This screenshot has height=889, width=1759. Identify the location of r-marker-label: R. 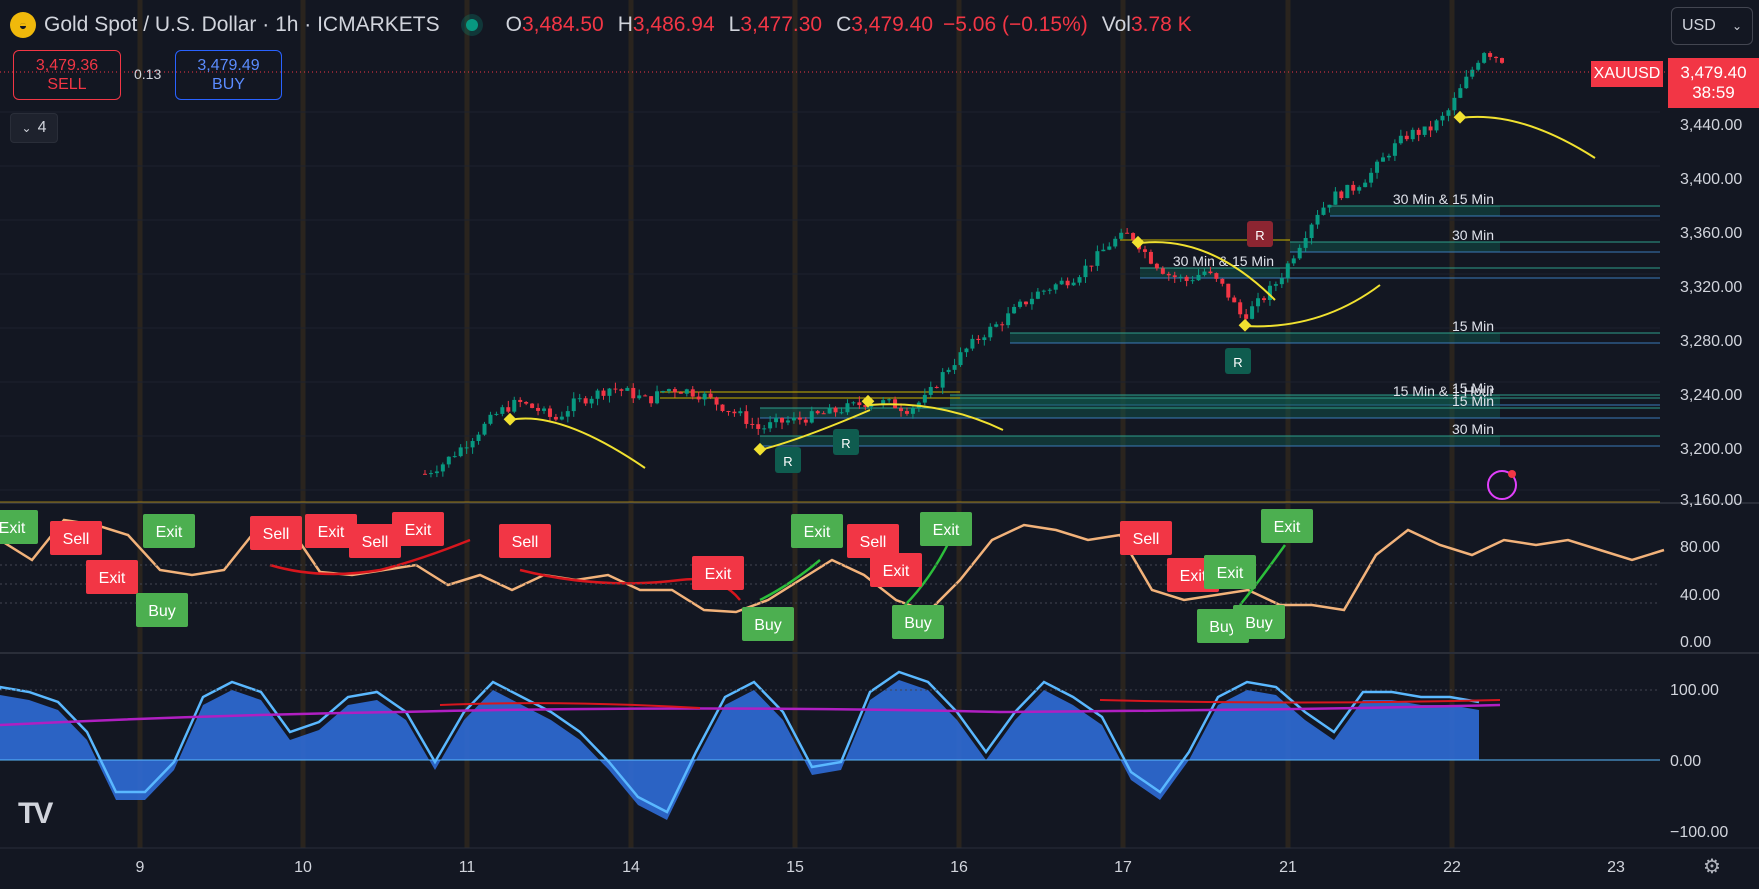
(845, 443).